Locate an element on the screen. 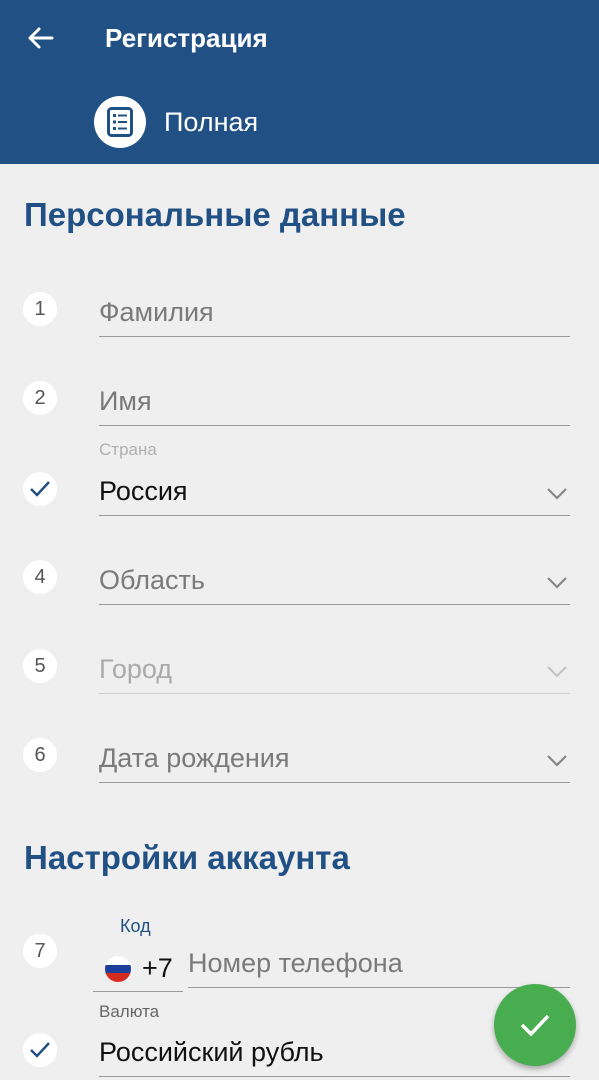 The width and height of the screenshot is (599, 1080). city-placeholder: Город is located at coordinates (136, 669).